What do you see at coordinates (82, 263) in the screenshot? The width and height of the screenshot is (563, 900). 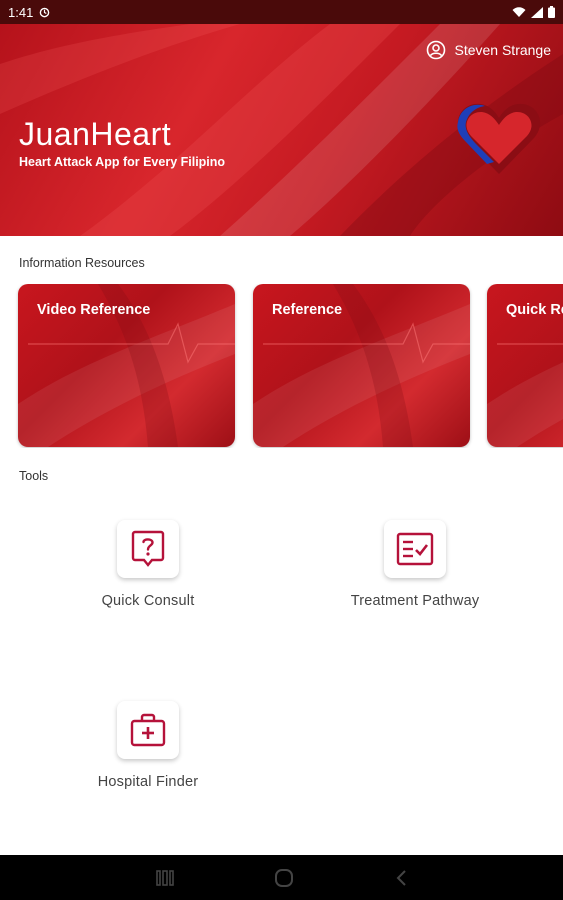 I see `section-label-information-resources: Information Resources` at bounding box center [82, 263].